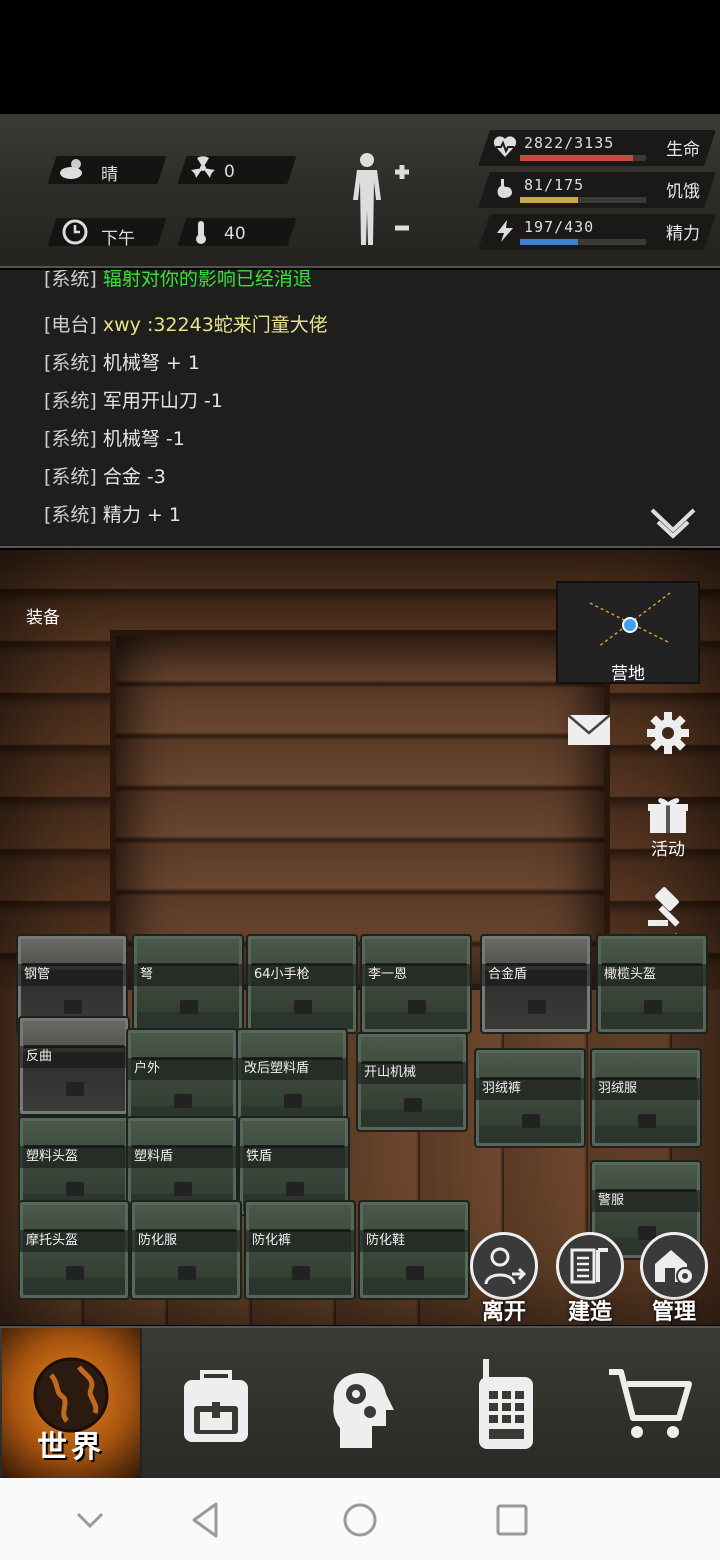 The height and width of the screenshot is (1560, 720). I want to click on build-button: 建造, so click(590, 1279).